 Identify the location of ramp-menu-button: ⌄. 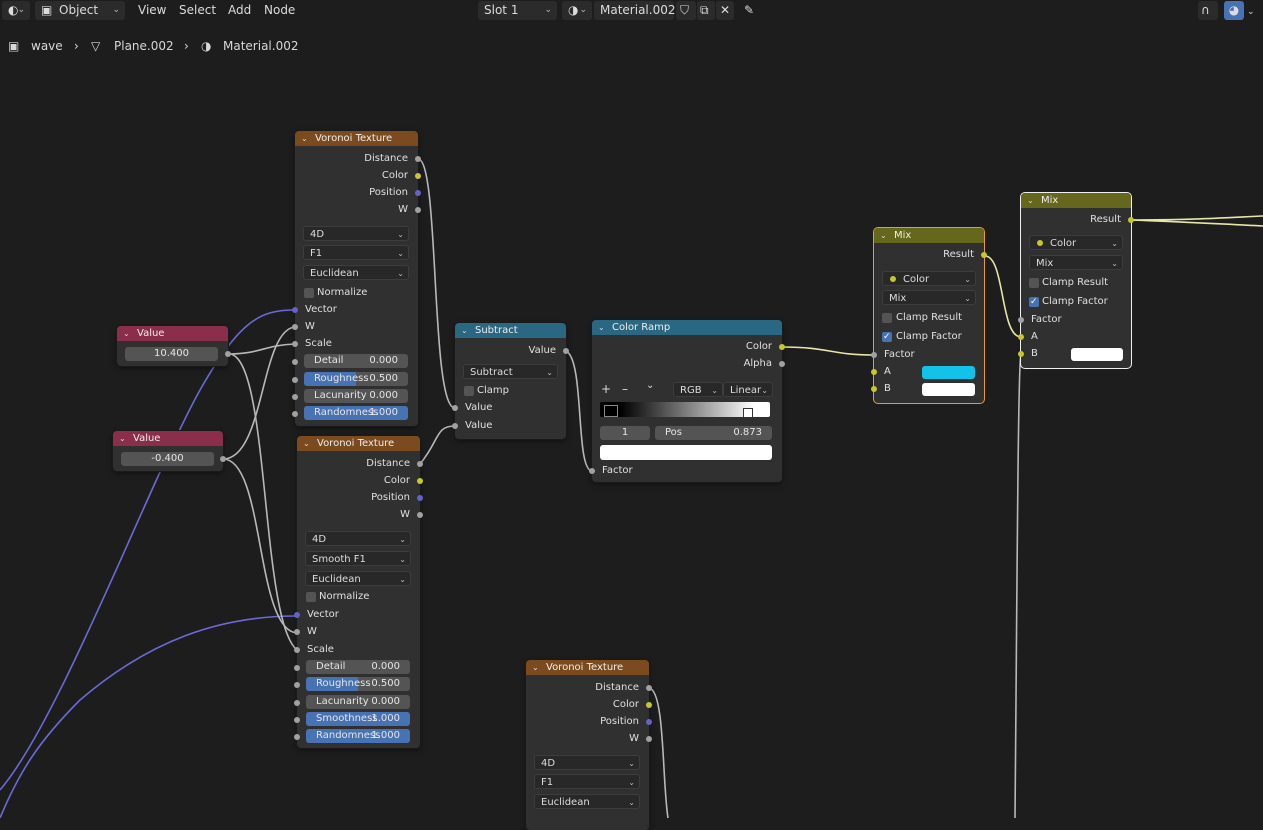
(650, 385).